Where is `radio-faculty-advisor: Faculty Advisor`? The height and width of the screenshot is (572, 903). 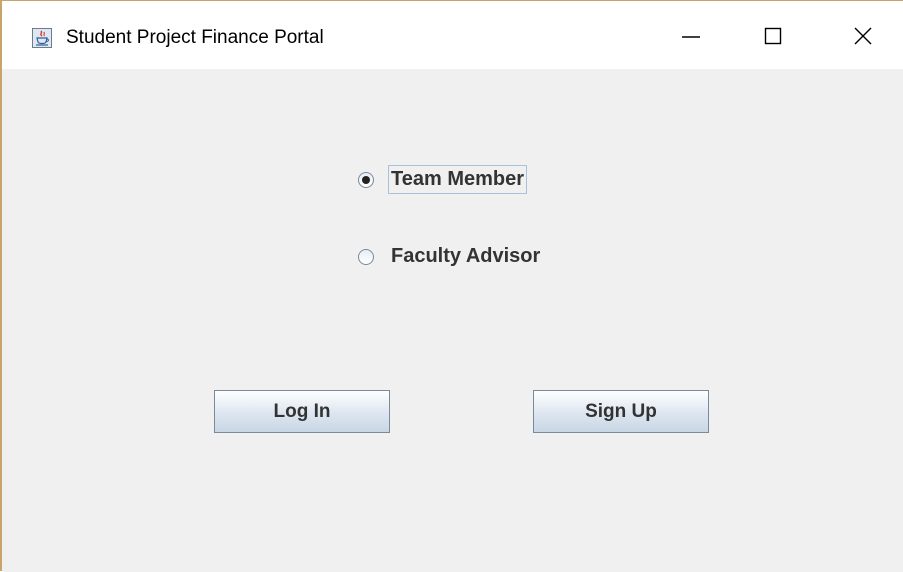
radio-faculty-advisor: Faculty Advisor is located at coordinates (450, 256).